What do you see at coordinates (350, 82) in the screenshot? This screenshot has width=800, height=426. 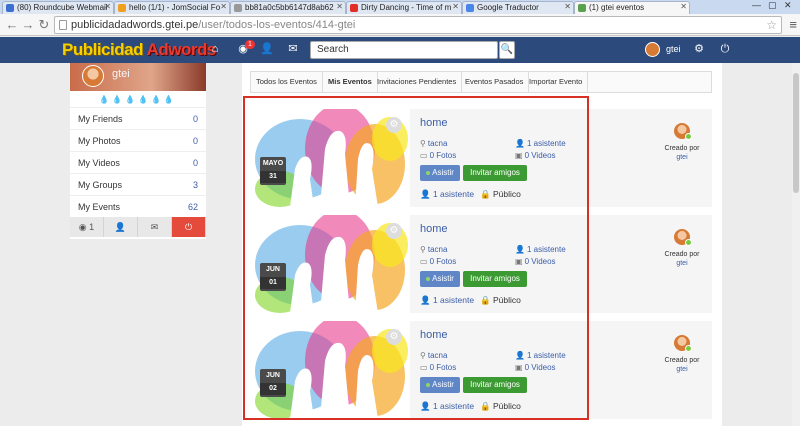 I see `tab-my-events: Mis Eventos` at bounding box center [350, 82].